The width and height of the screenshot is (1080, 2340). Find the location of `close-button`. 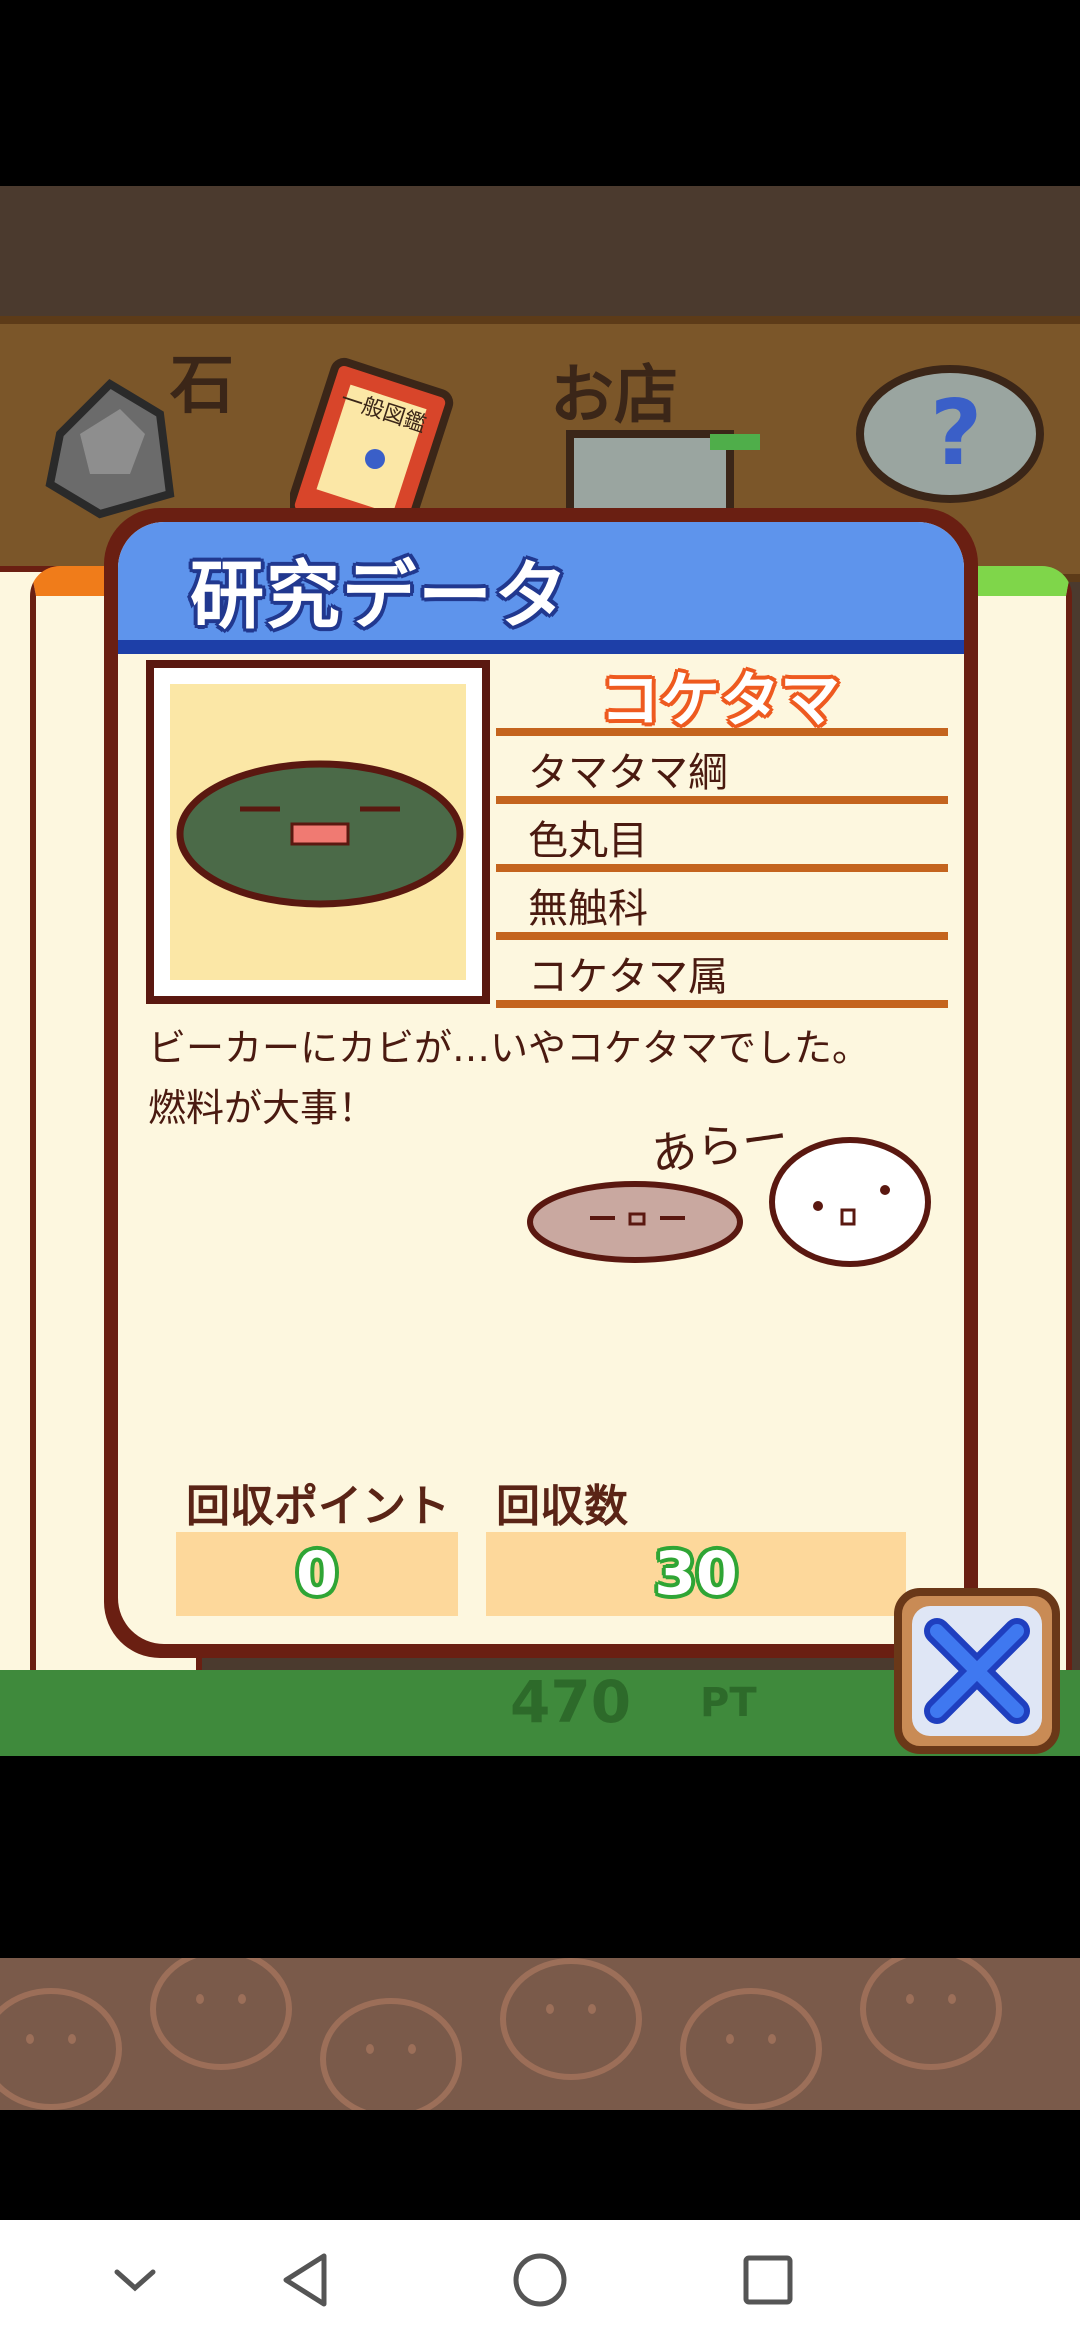

close-button is located at coordinates (977, 1671).